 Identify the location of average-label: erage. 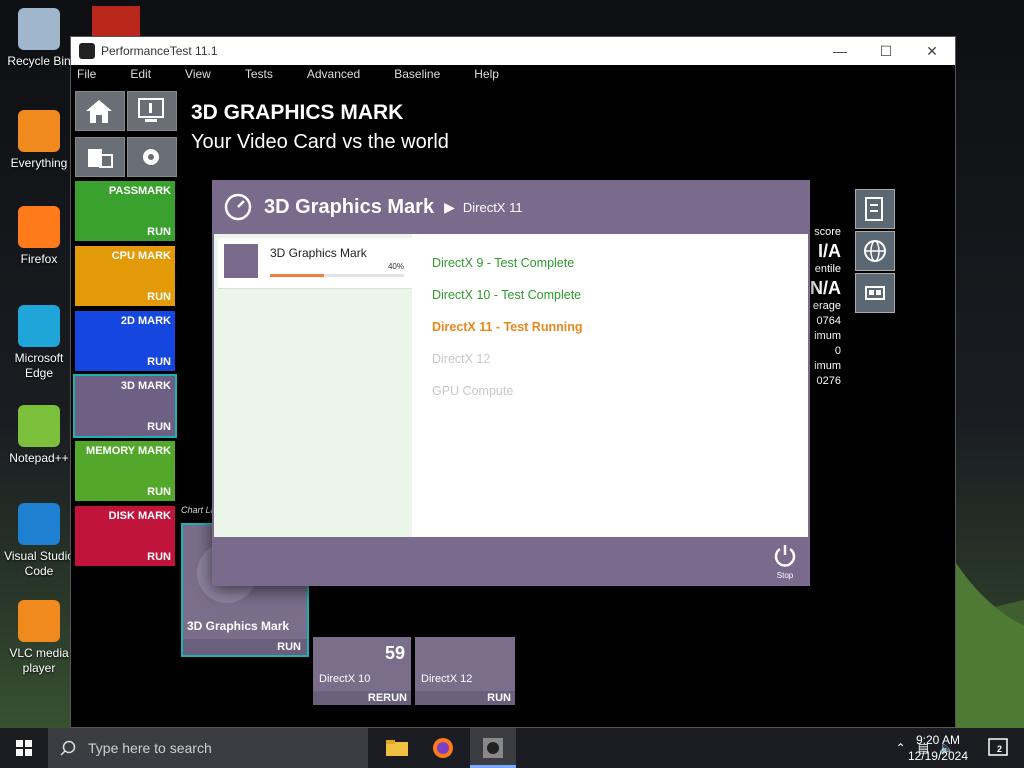
(826, 306).